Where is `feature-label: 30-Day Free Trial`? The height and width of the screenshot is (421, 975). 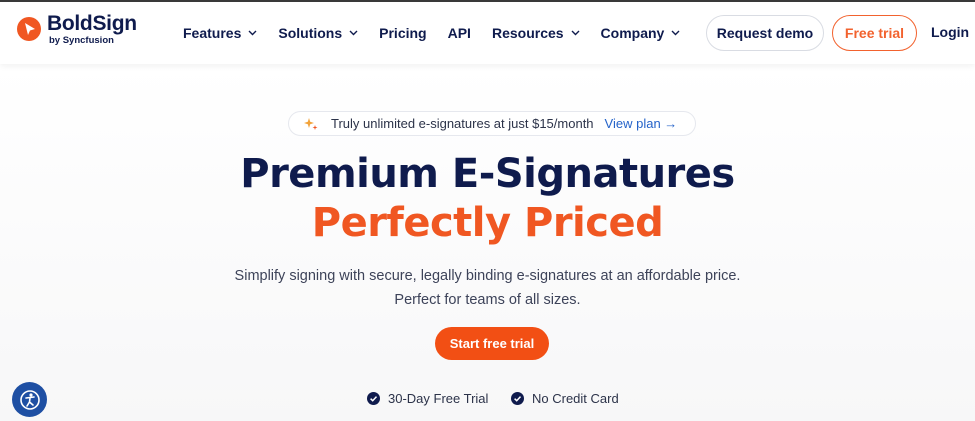
feature-label: 30-Day Free Trial is located at coordinates (438, 398).